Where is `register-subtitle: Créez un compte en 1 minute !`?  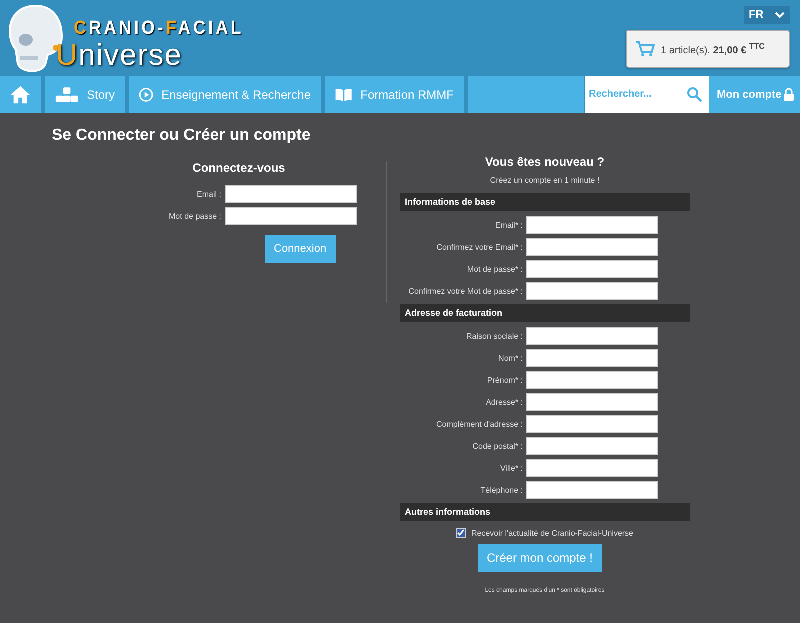
register-subtitle: Créez un compte en 1 minute ! is located at coordinates (545, 180).